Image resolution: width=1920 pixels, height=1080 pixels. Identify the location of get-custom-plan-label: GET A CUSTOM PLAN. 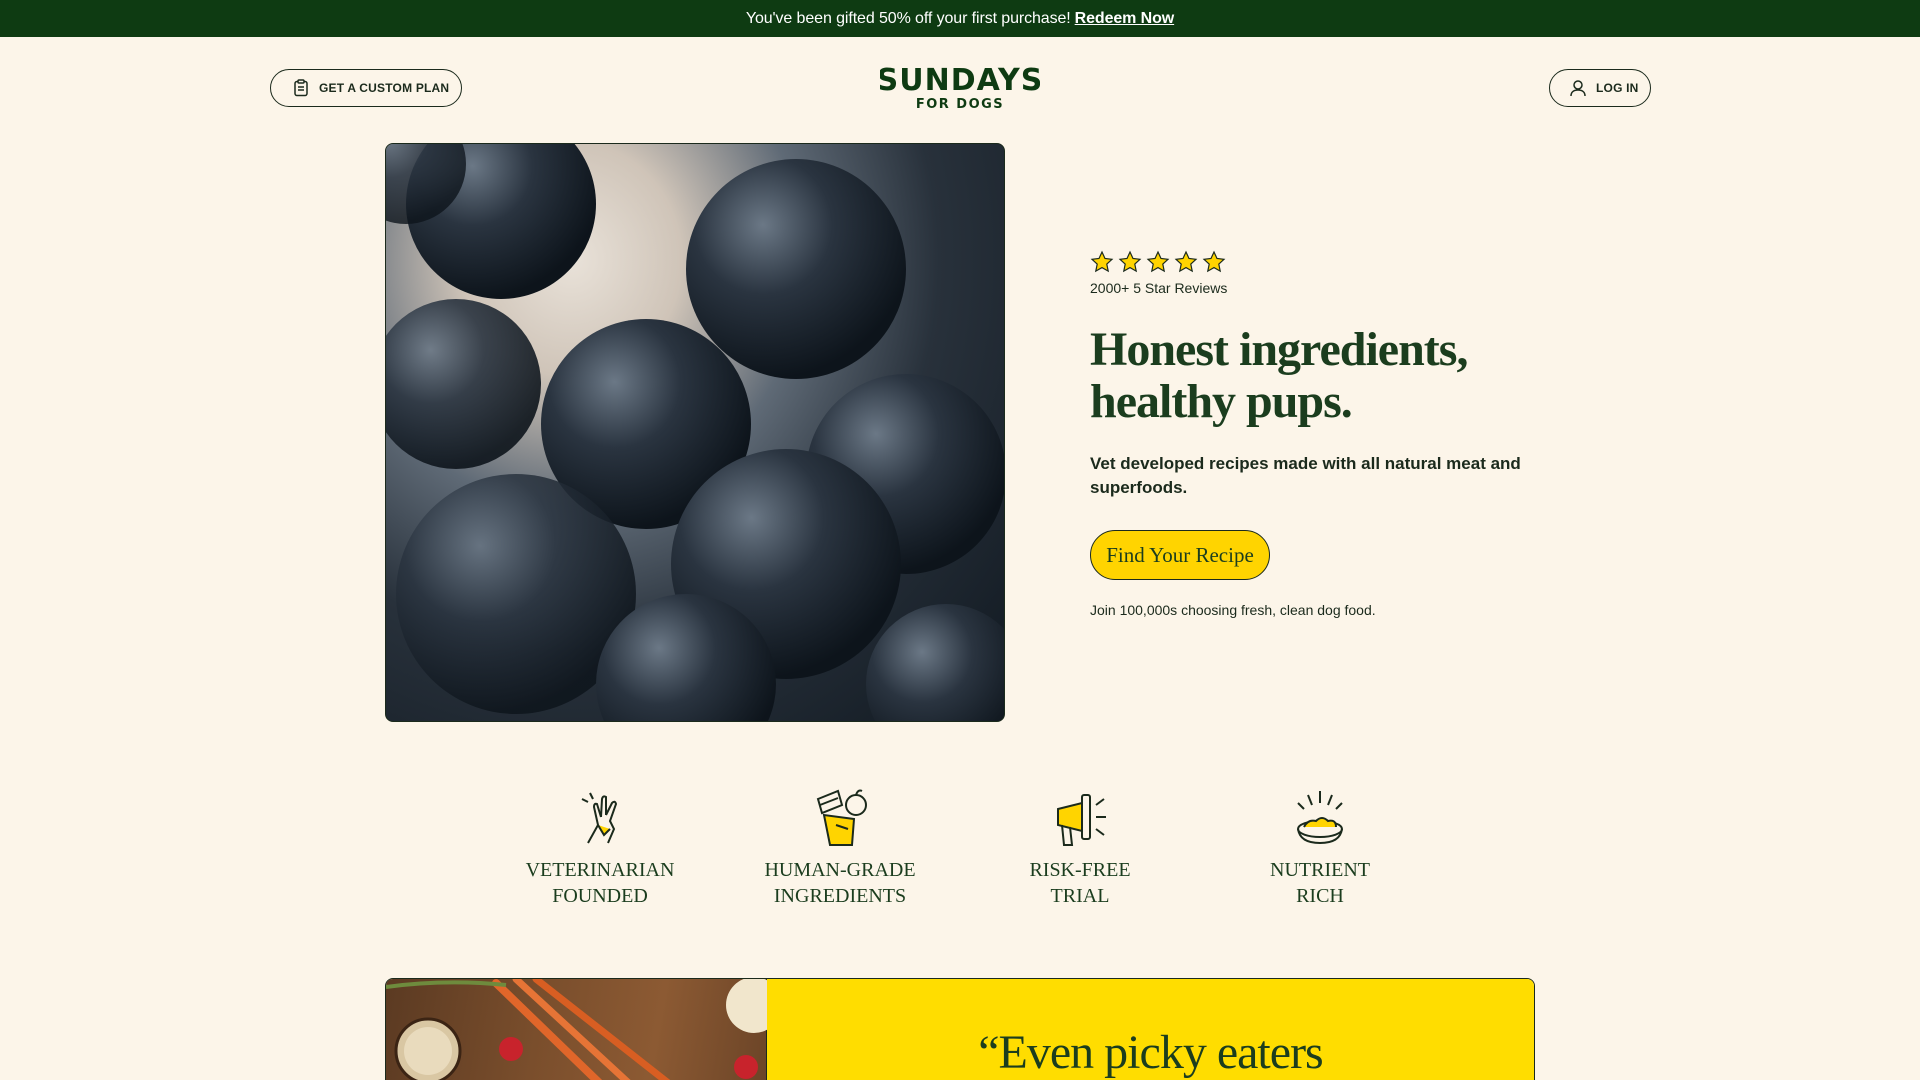
(384, 88).